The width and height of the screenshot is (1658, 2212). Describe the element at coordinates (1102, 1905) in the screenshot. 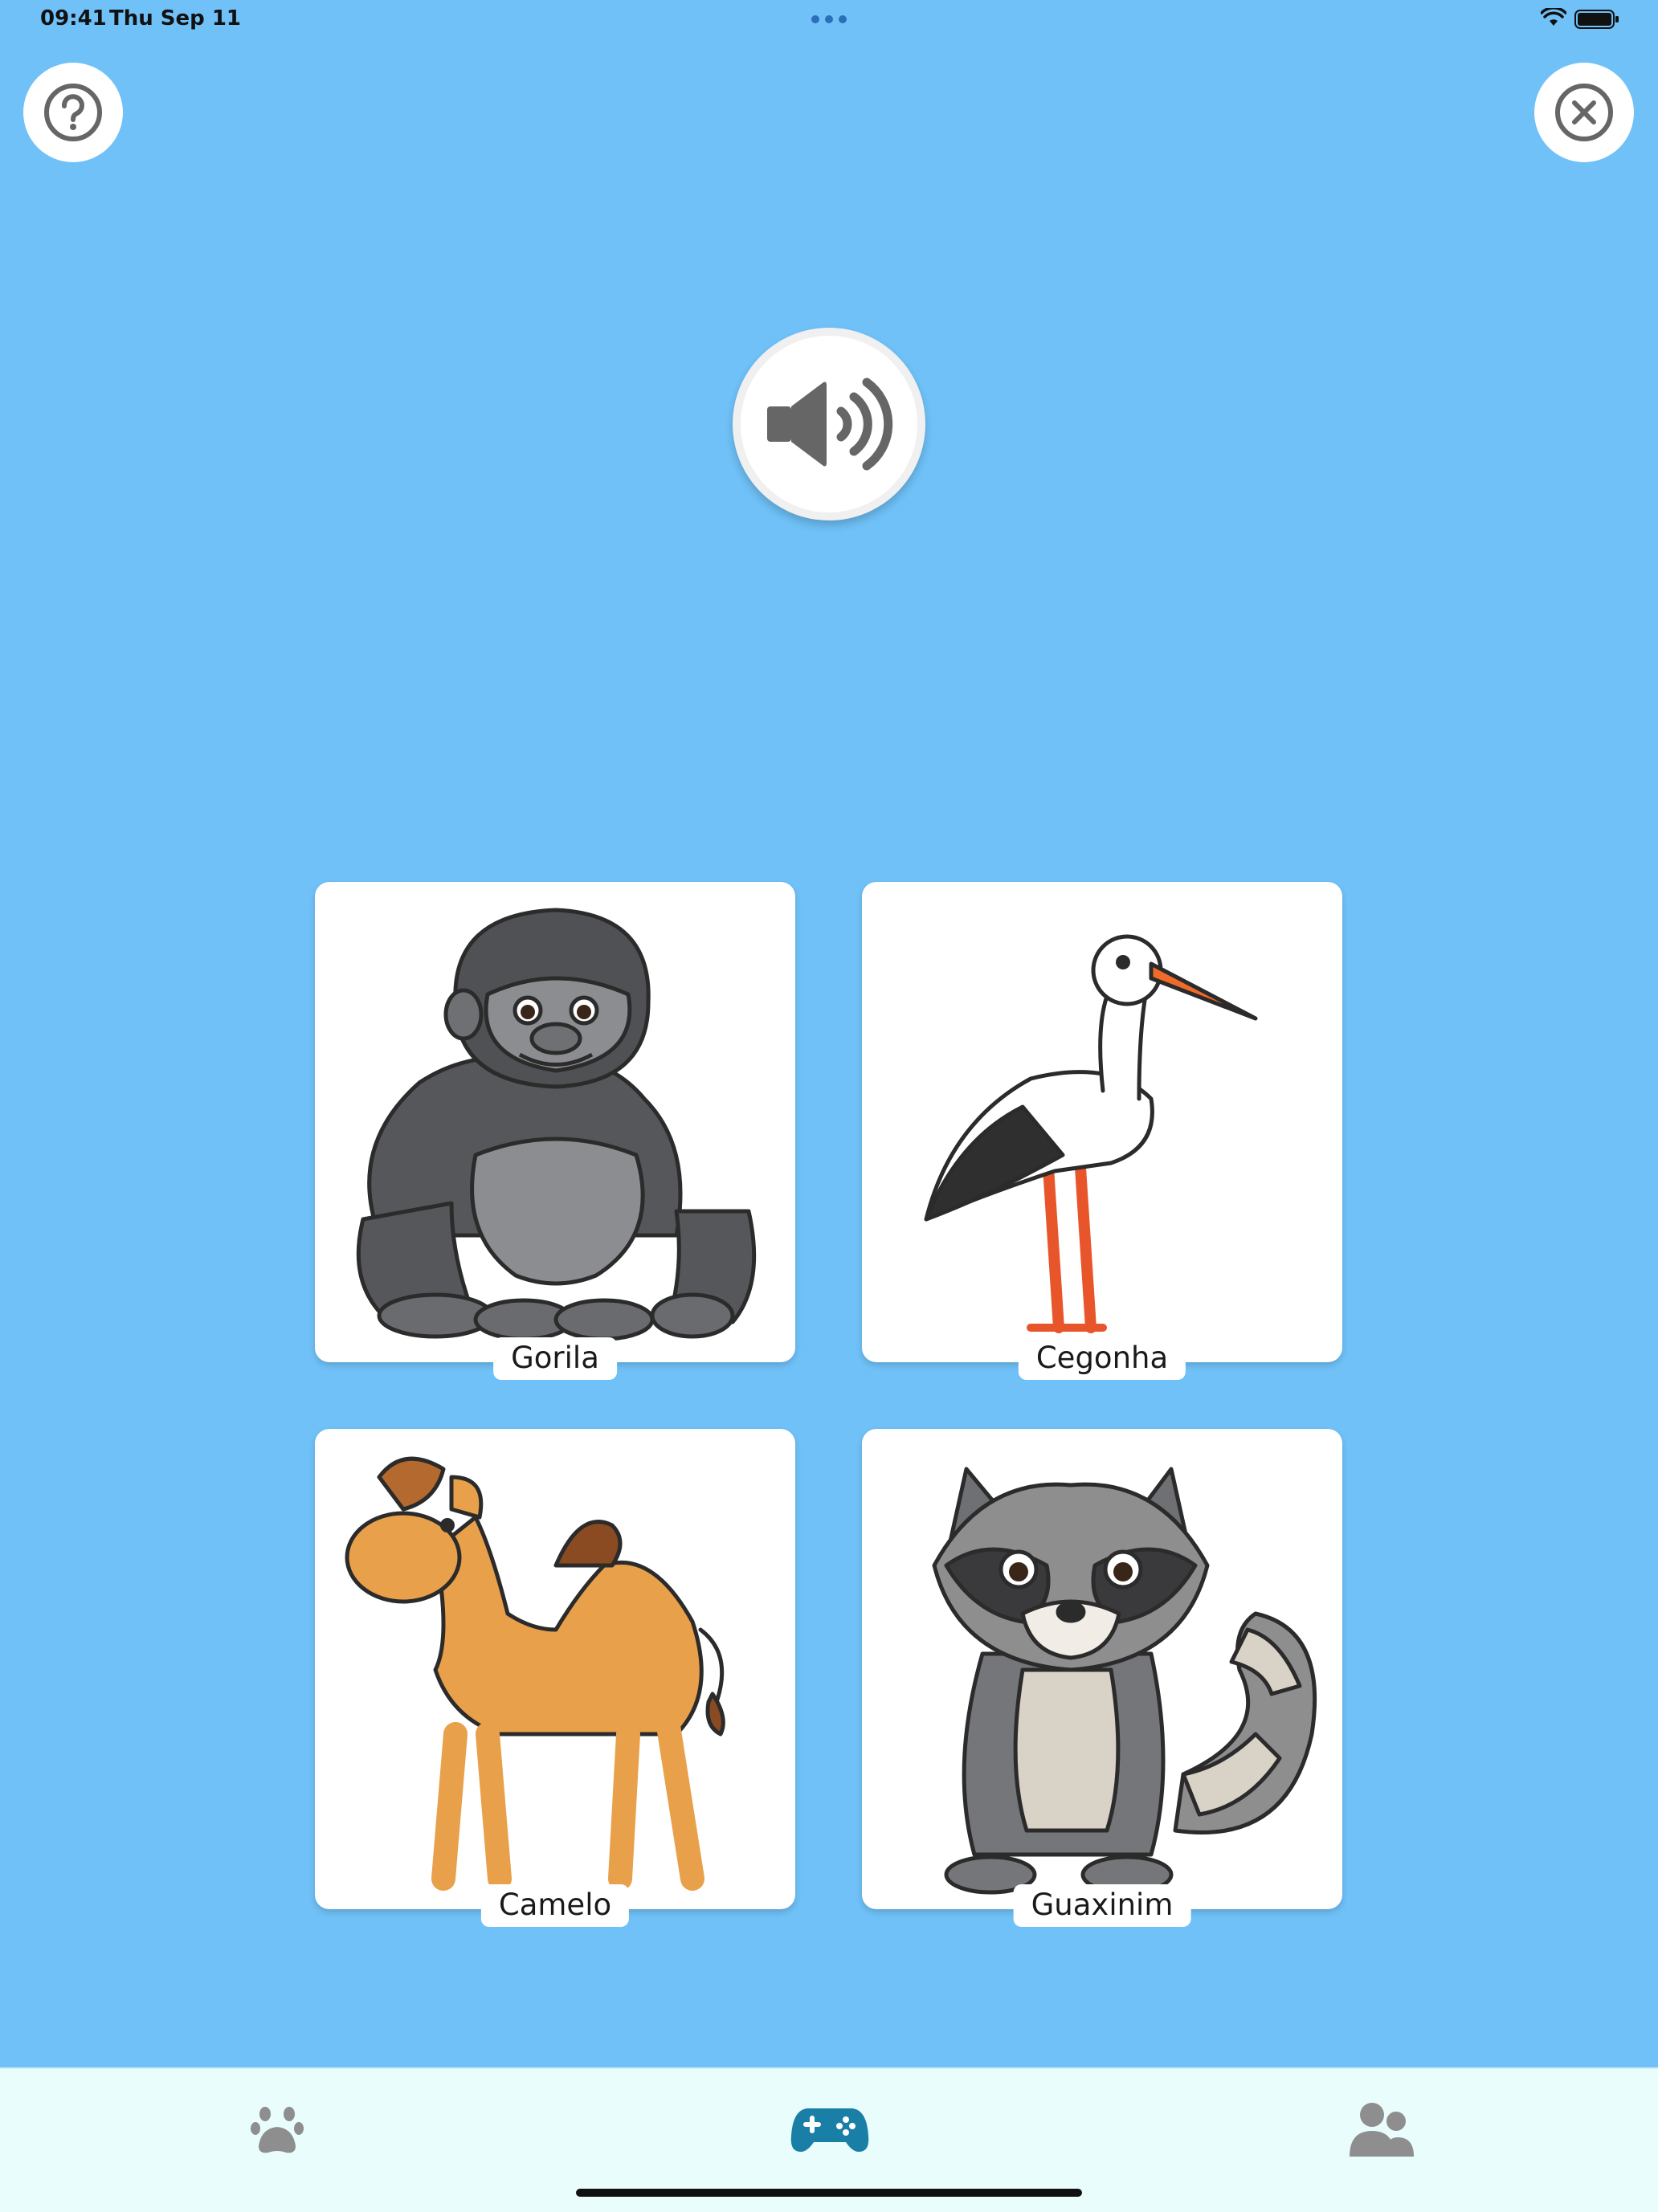

I see `card-label: Guaxinim` at that location.